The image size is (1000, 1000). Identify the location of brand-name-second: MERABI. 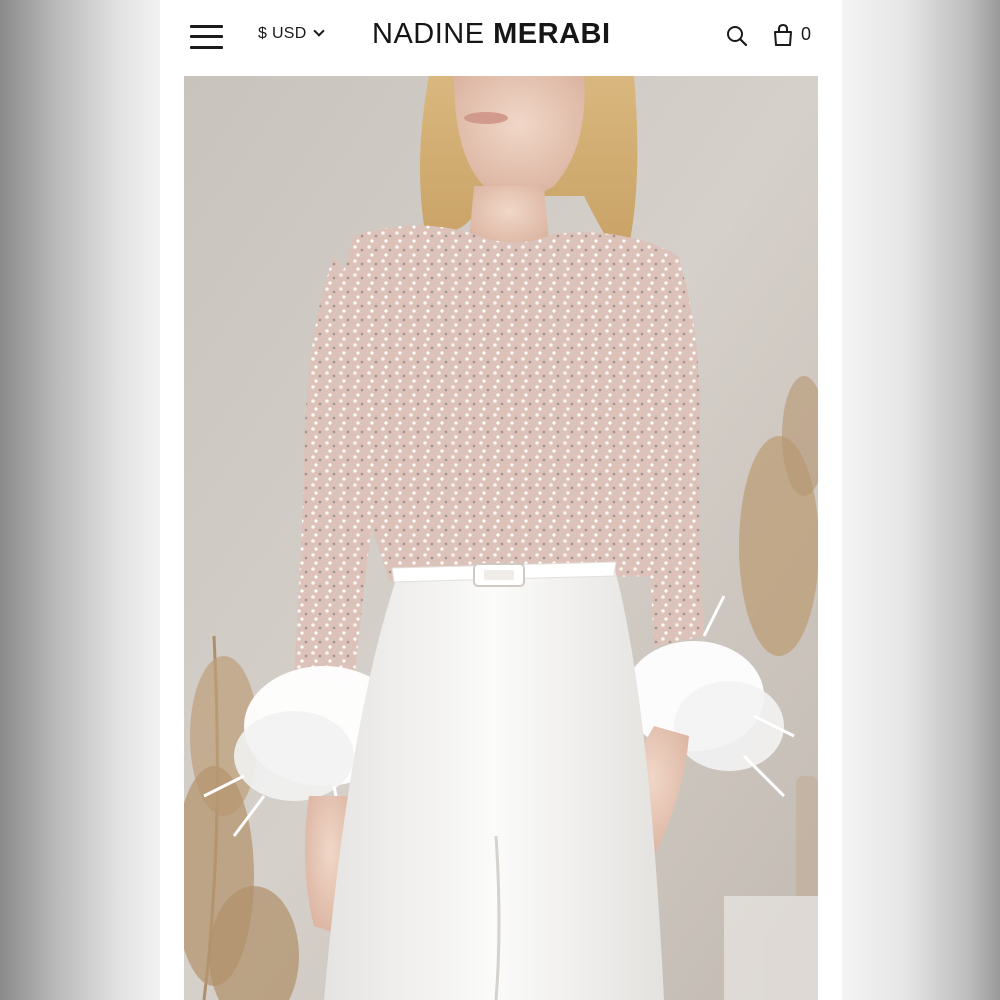
(552, 34).